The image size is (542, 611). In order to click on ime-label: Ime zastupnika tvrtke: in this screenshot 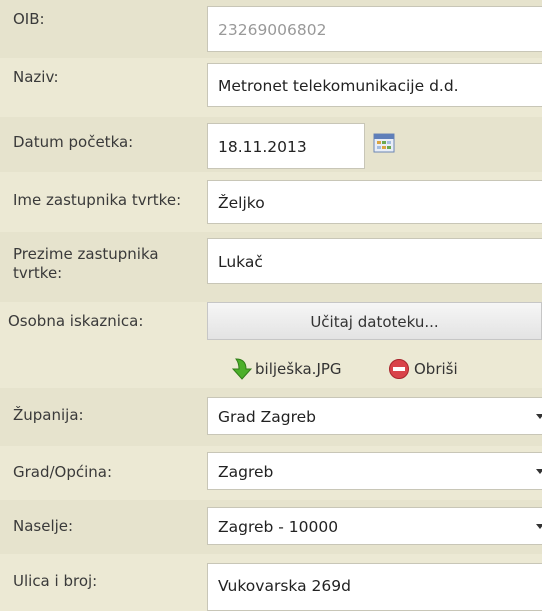, I will do `click(97, 200)`.